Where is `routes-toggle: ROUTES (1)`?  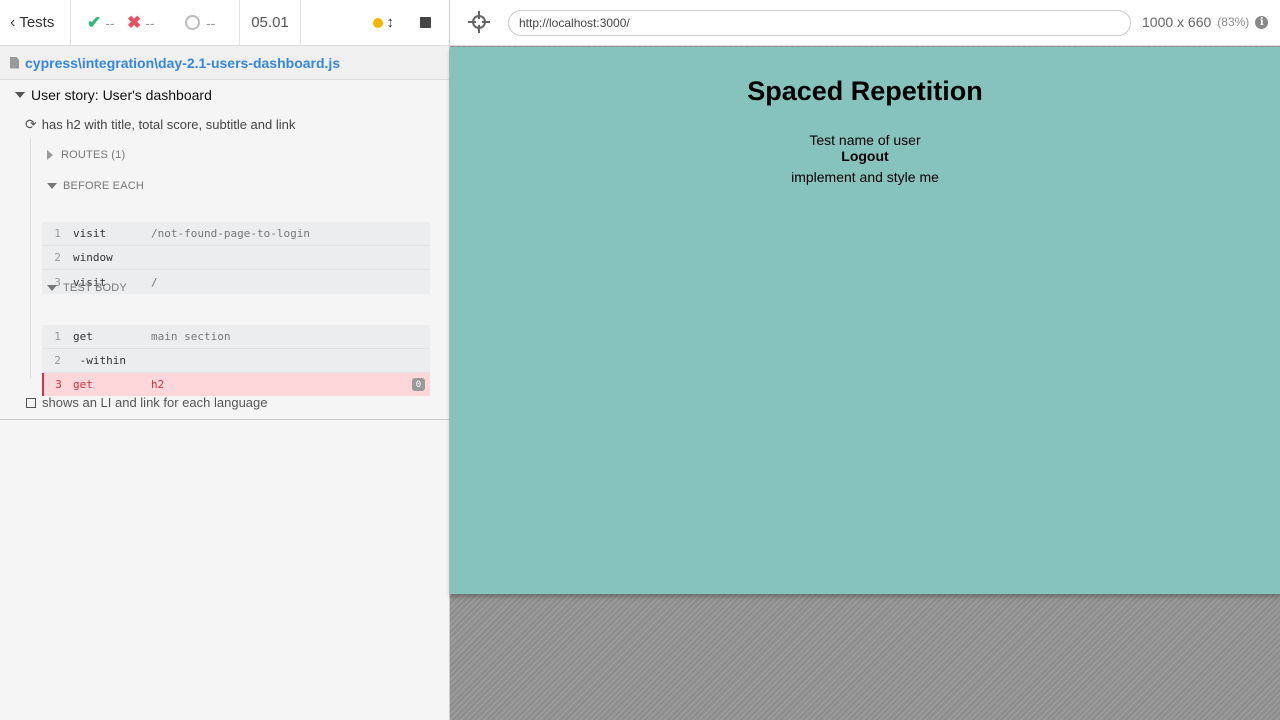
routes-toggle: ROUTES (1) is located at coordinates (86, 155).